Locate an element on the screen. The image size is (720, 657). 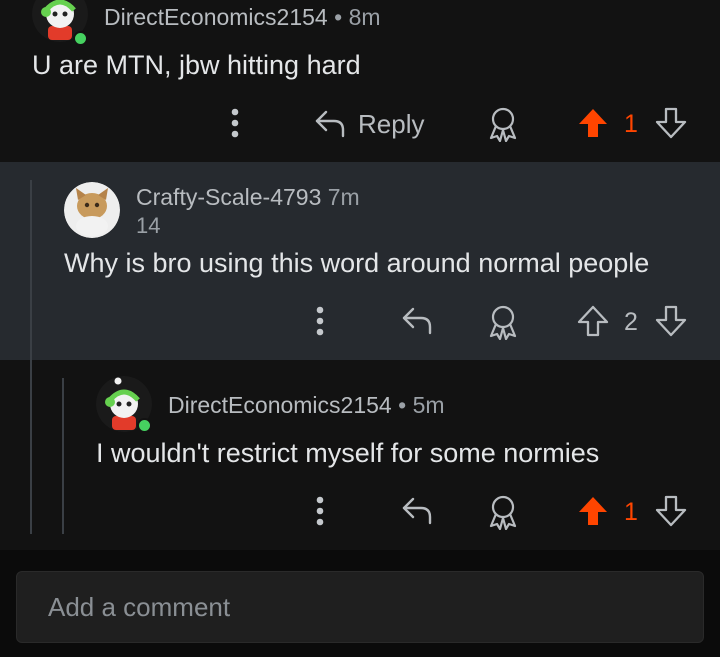
vote-count: 2 is located at coordinates (631, 322).